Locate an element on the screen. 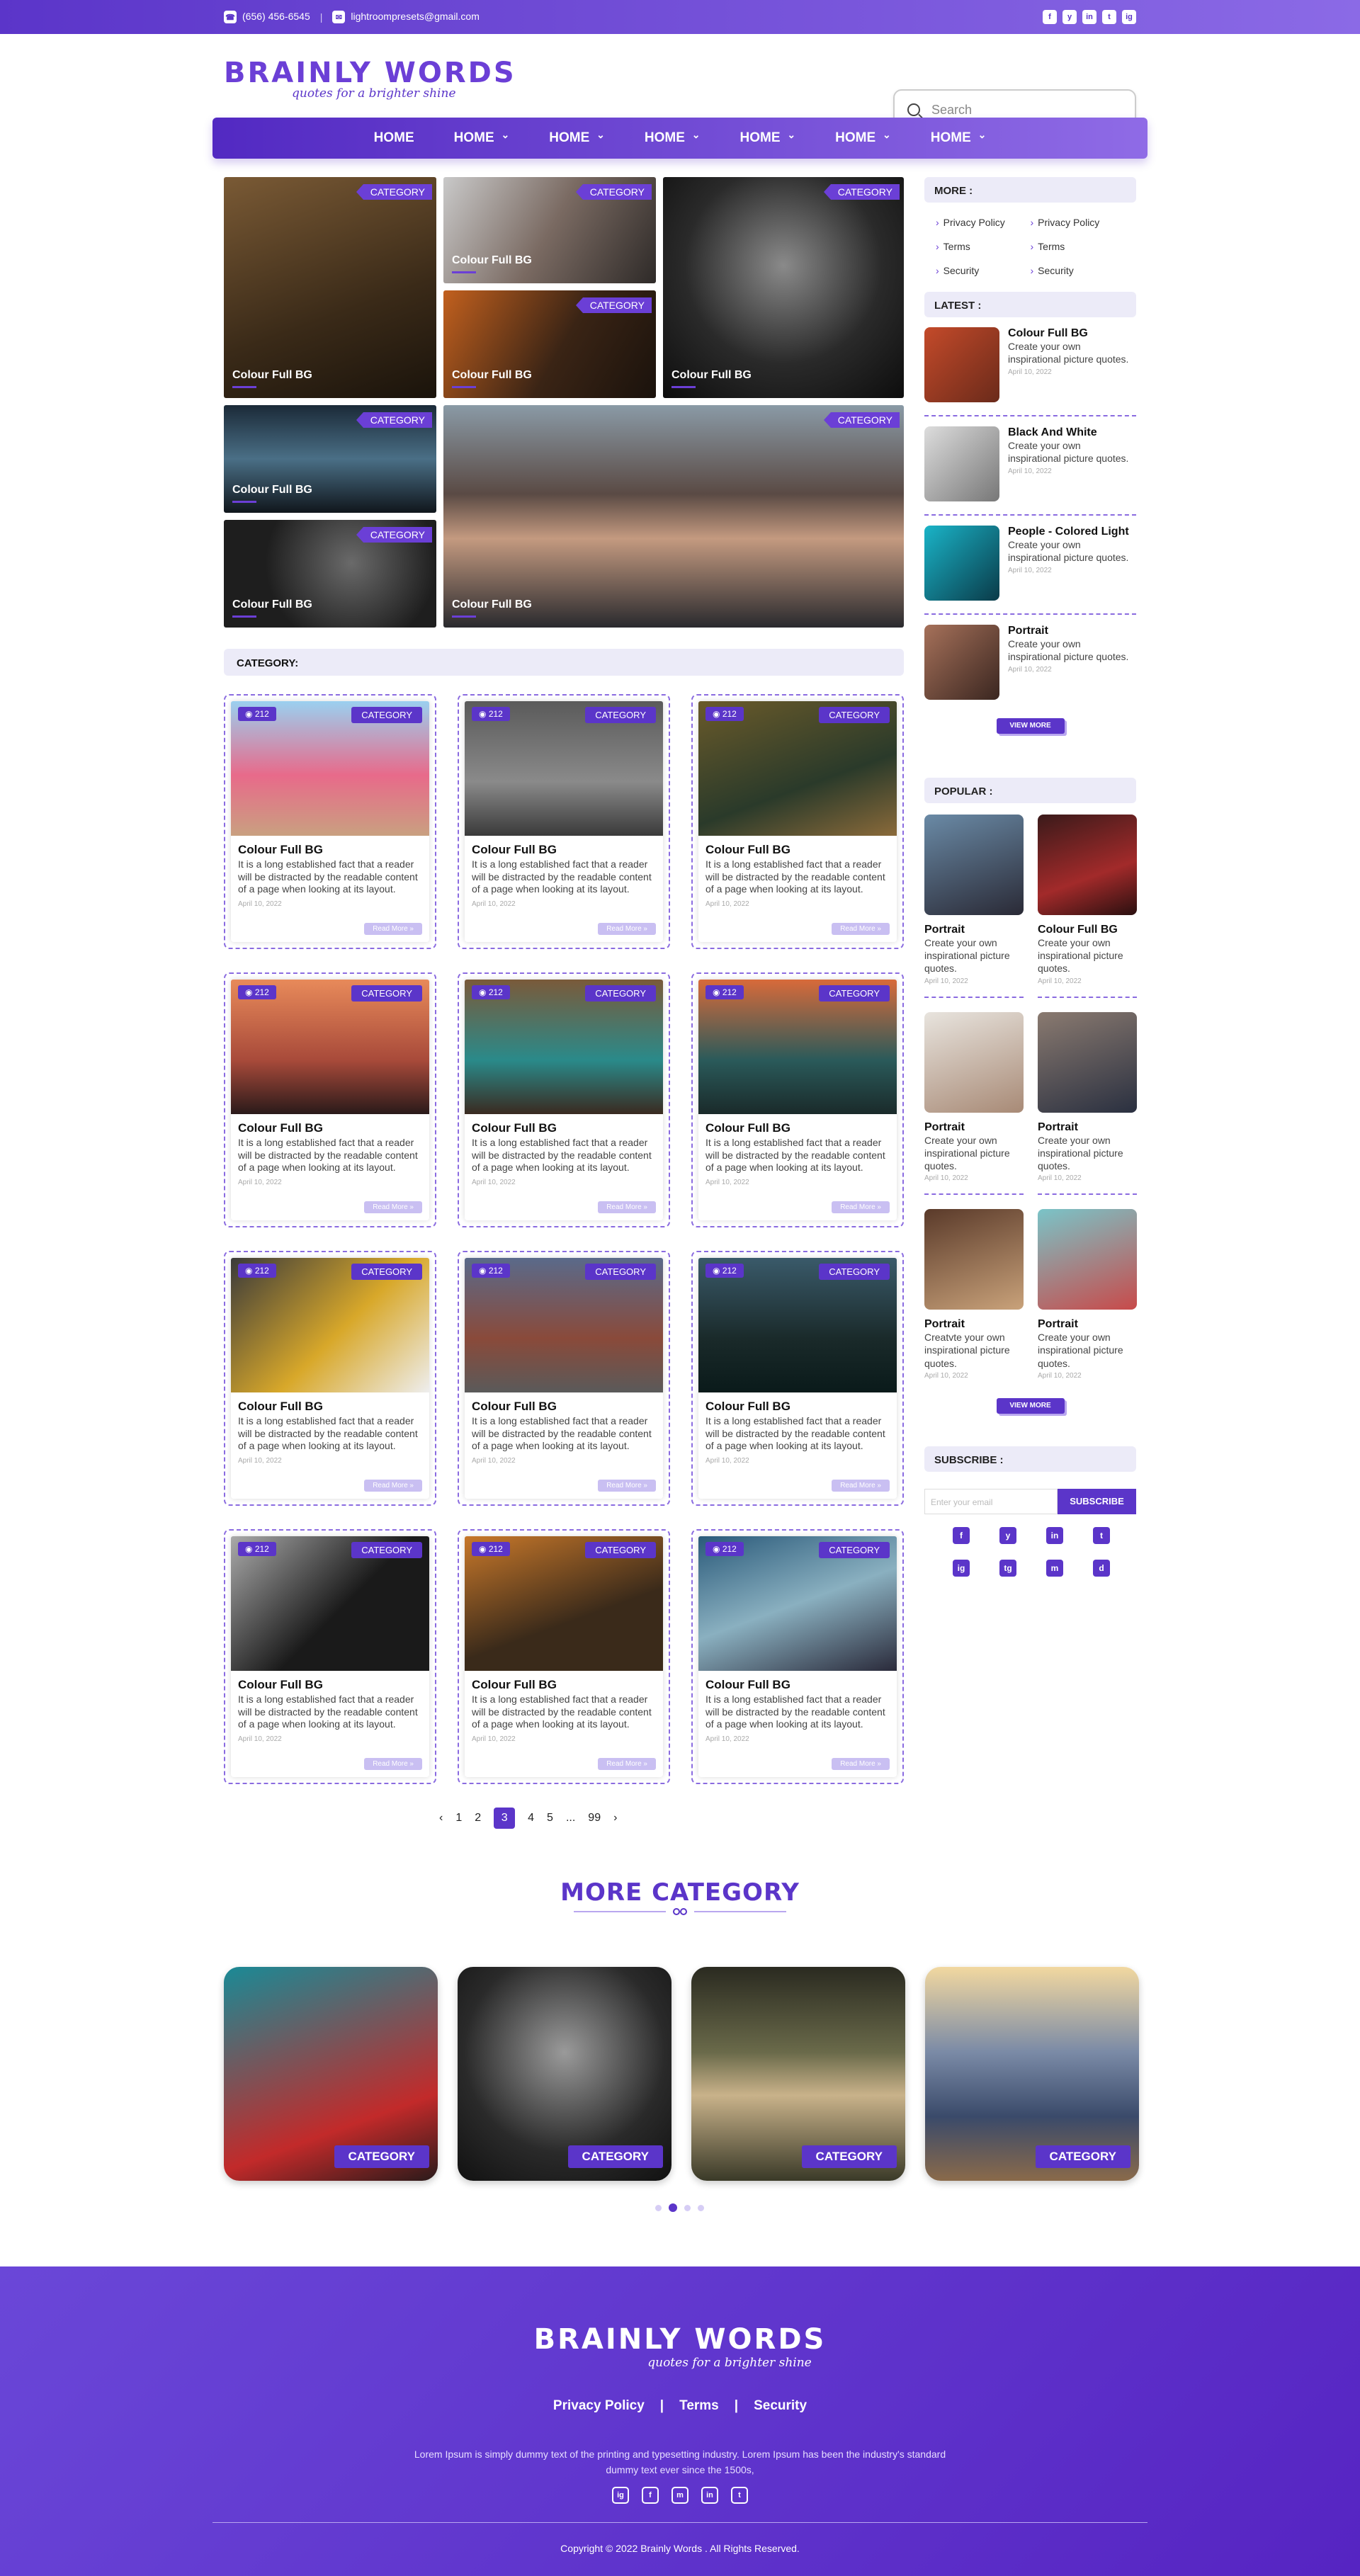  page-link: 1 is located at coordinates (459, 1818).